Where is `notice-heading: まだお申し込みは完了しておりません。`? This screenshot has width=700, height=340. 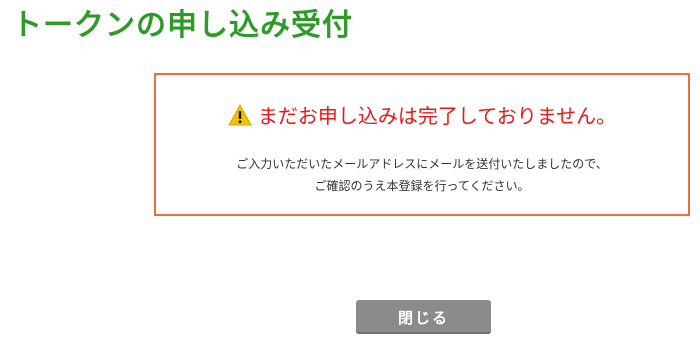 notice-heading: まだお申し込みは完了しておりません。 is located at coordinates (422, 116).